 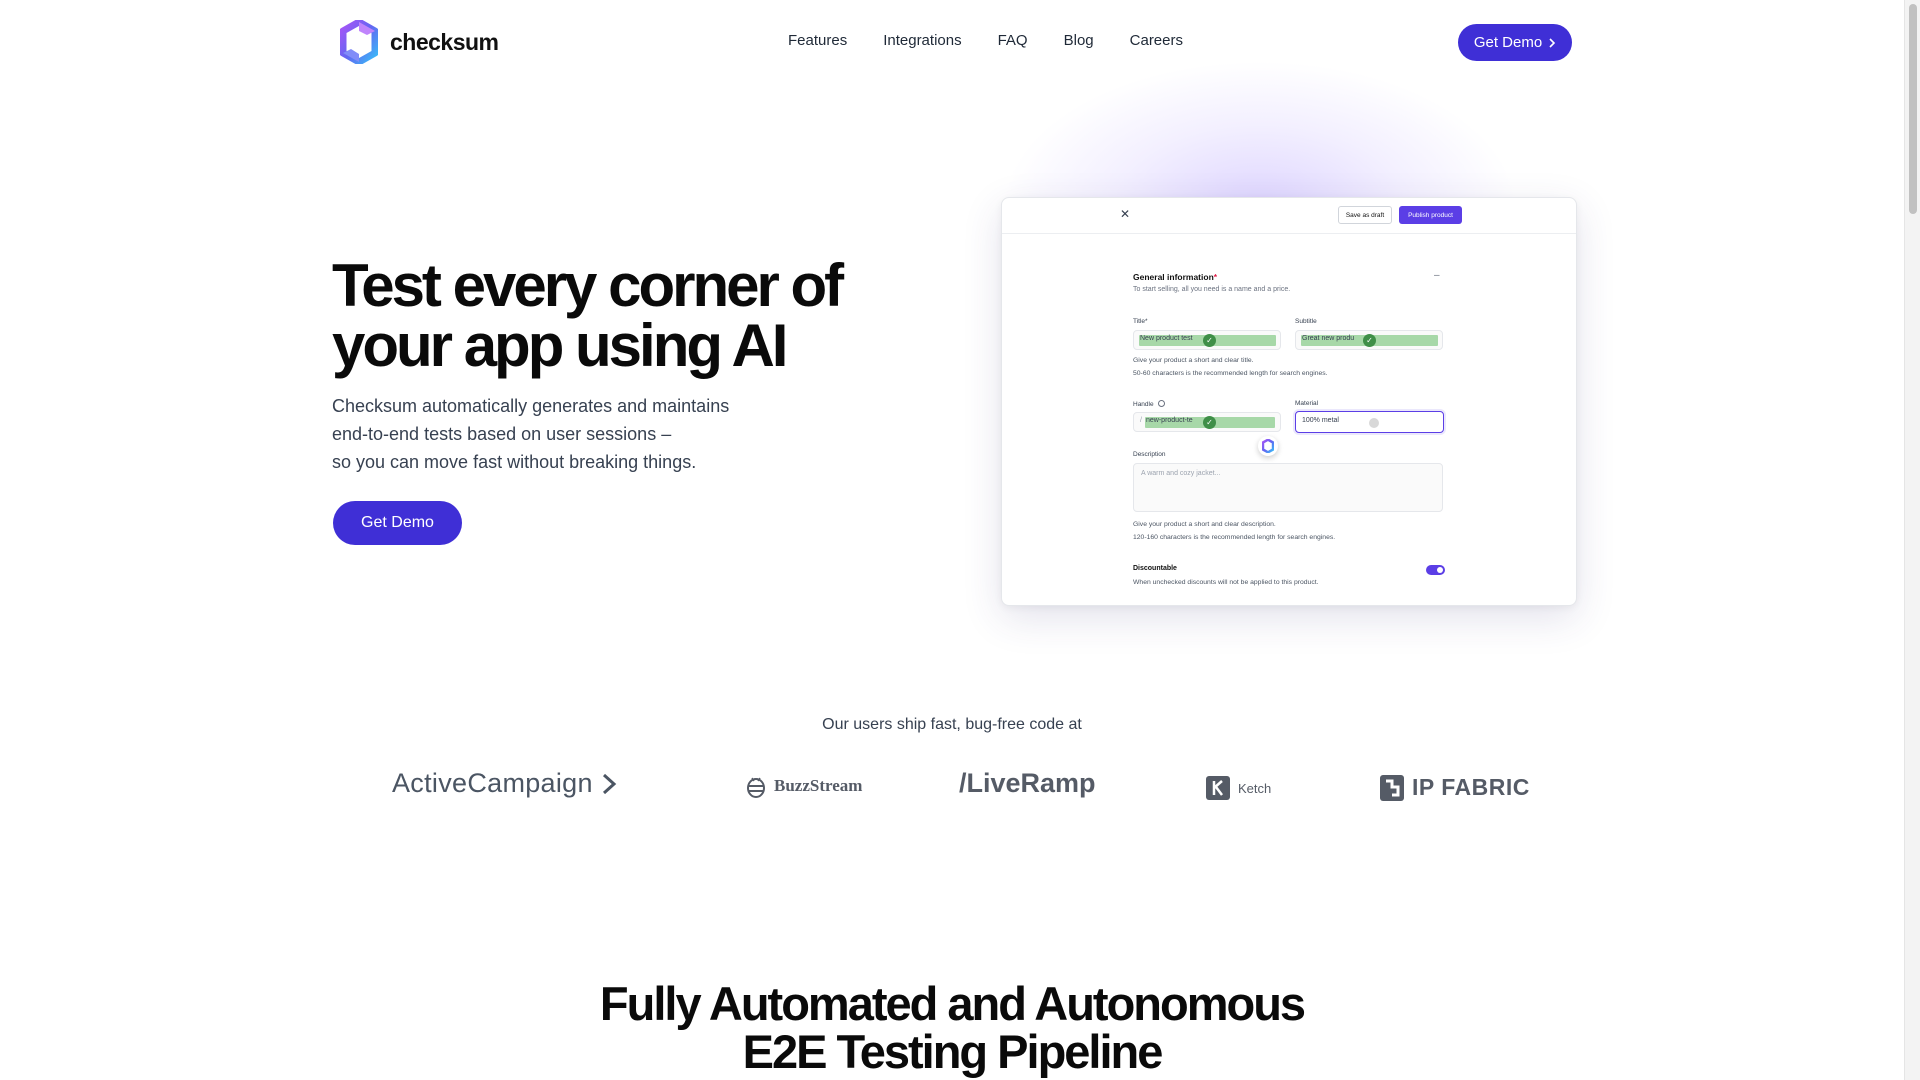 What do you see at coordinates (817, 40) in the screenshot?
I see `nav-item-features: Features` at bounding box center [817, 40].